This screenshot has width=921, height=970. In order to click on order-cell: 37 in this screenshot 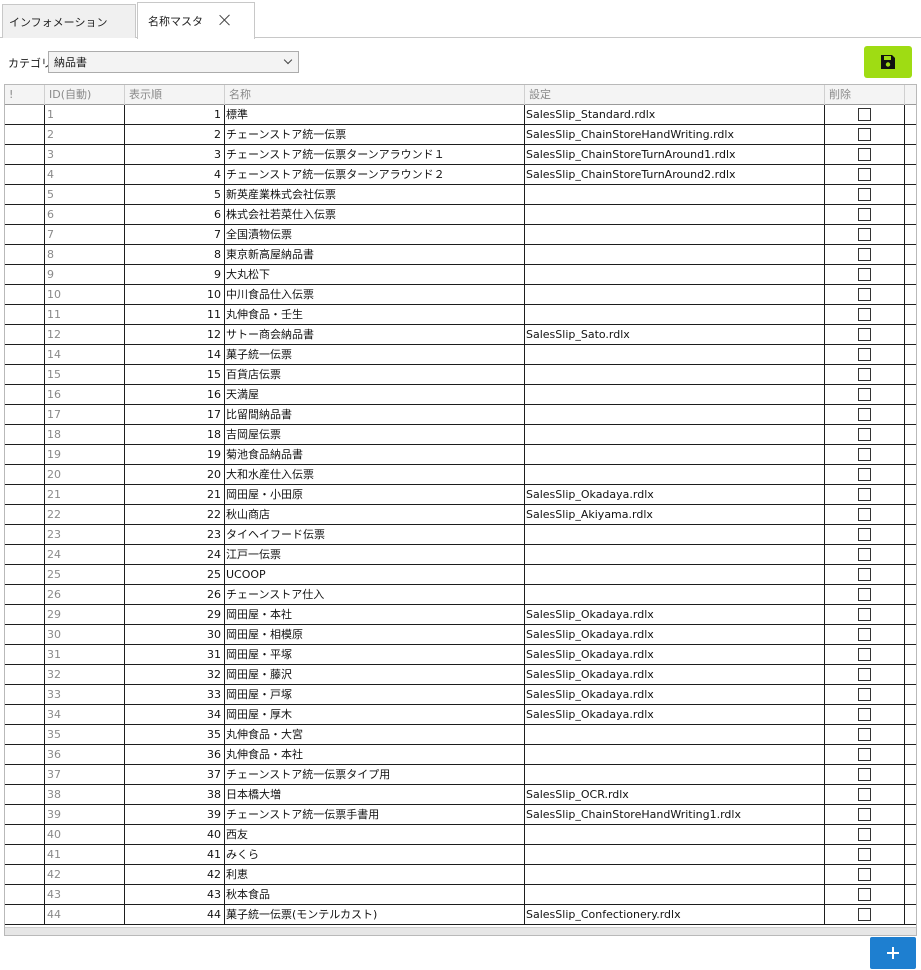, I will do `click(175, 774)`.